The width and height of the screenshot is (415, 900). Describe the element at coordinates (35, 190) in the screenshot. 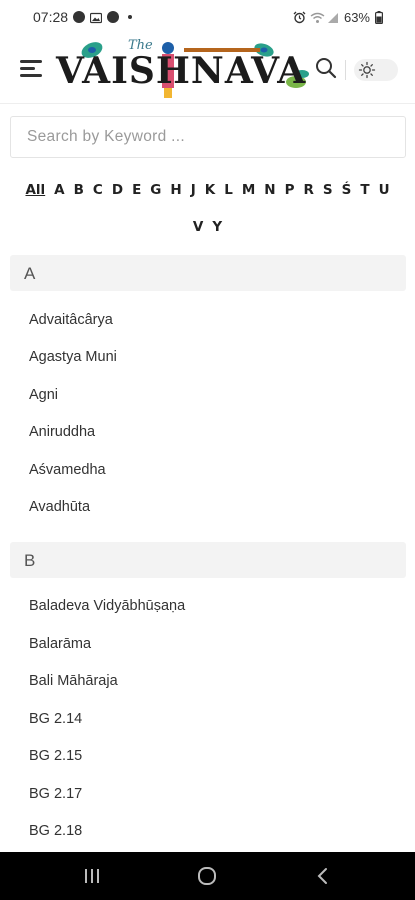

I see `letter-all: All` at that location.